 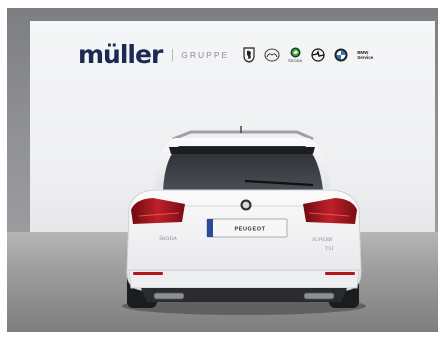 What do you see at coordinates (244, 279) in the screenshot?
I see `rear-bumper` at bounding box center [244, 279].